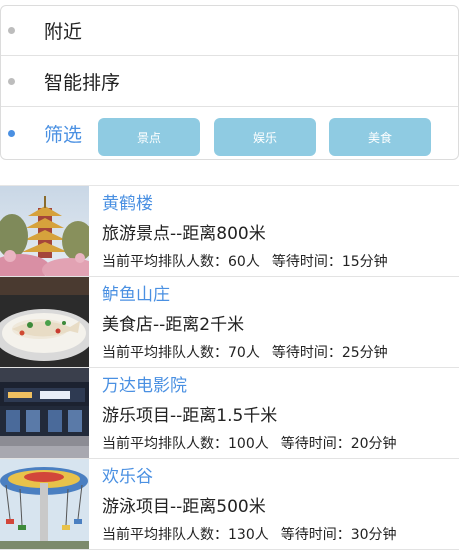 The image size is (459, 556). I want to click on item-meta: 当前平均排队人数：130人 等待时间：30分钟, so click(249, 534).